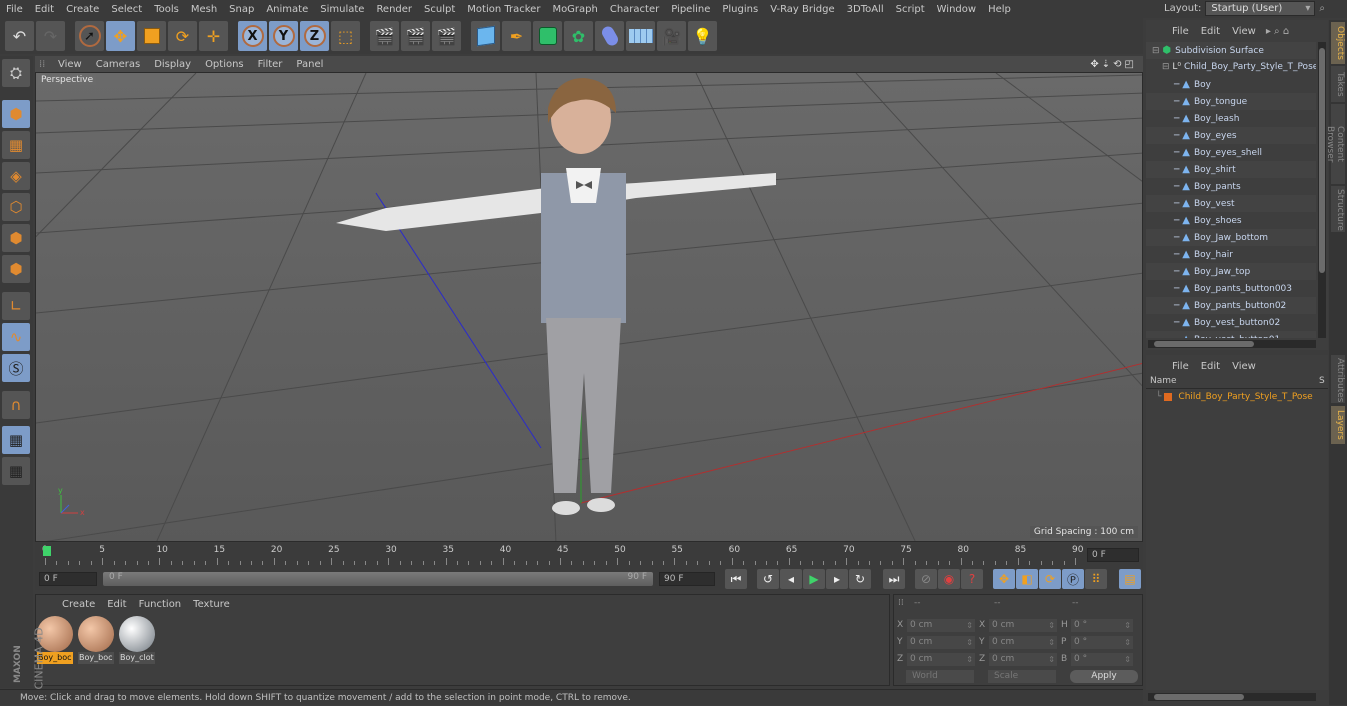 This screenshot has width=1347, height=706. Describe the element at coordinates (270, 64) in the screenshot. I see `viewport-menu-filter: Filter` at that location.